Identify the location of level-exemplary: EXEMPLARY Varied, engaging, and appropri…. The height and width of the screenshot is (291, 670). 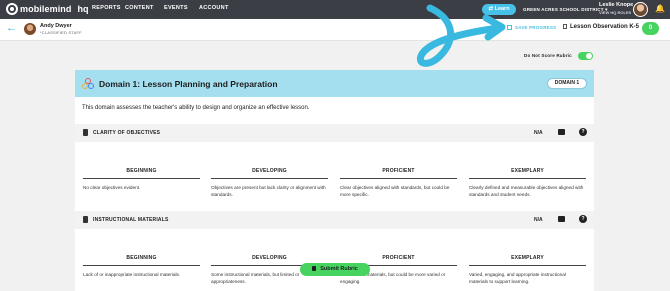
(527, 270).